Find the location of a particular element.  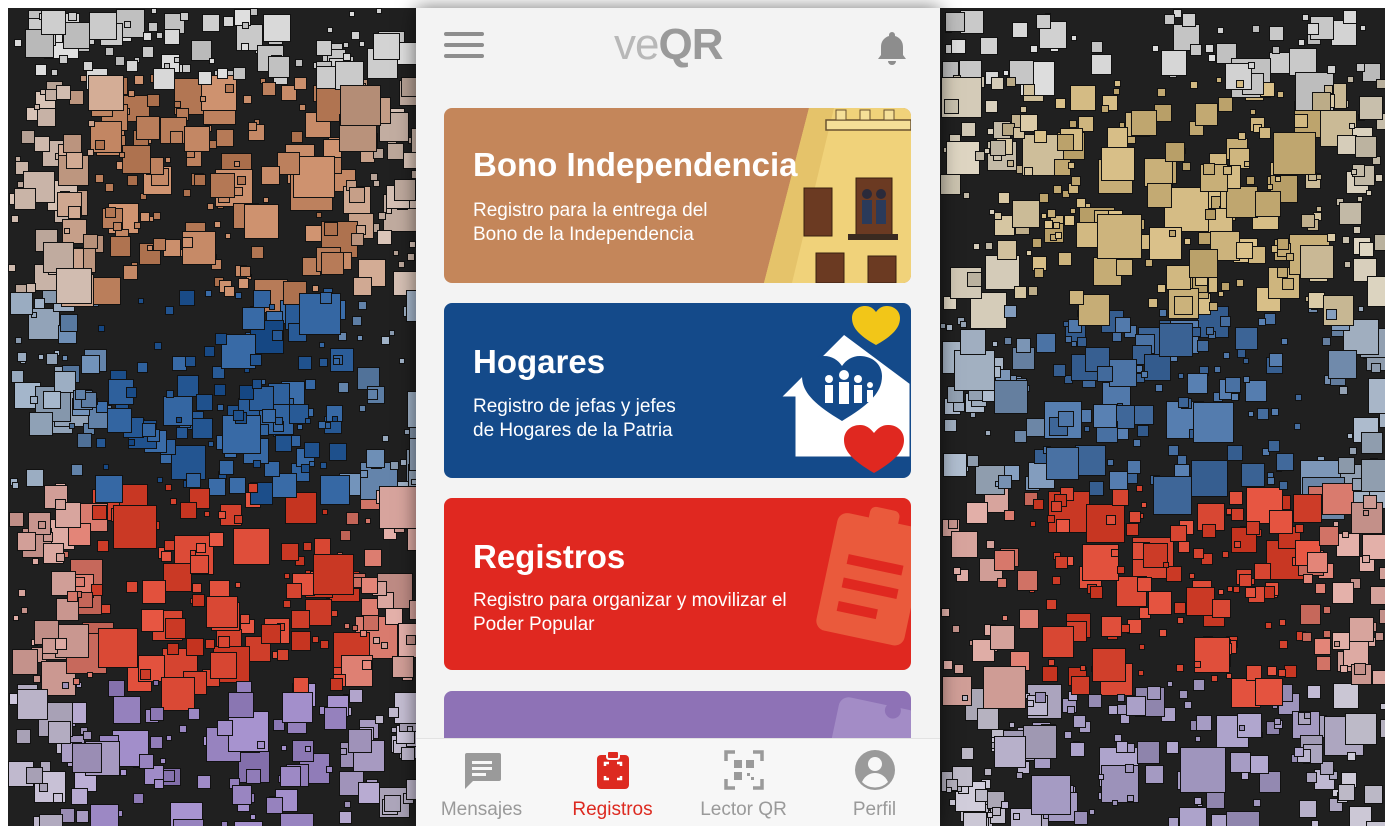

card-title: Registros is located at coordinates (549, 556).